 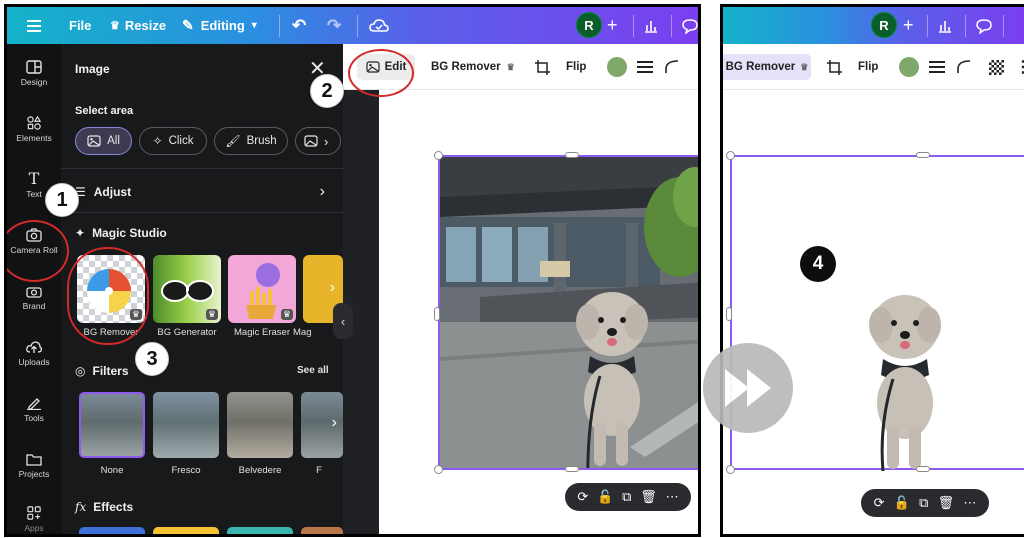 I want to click on bg-remover-button-active: BG Remover ♛, so click(x=767, y=67).